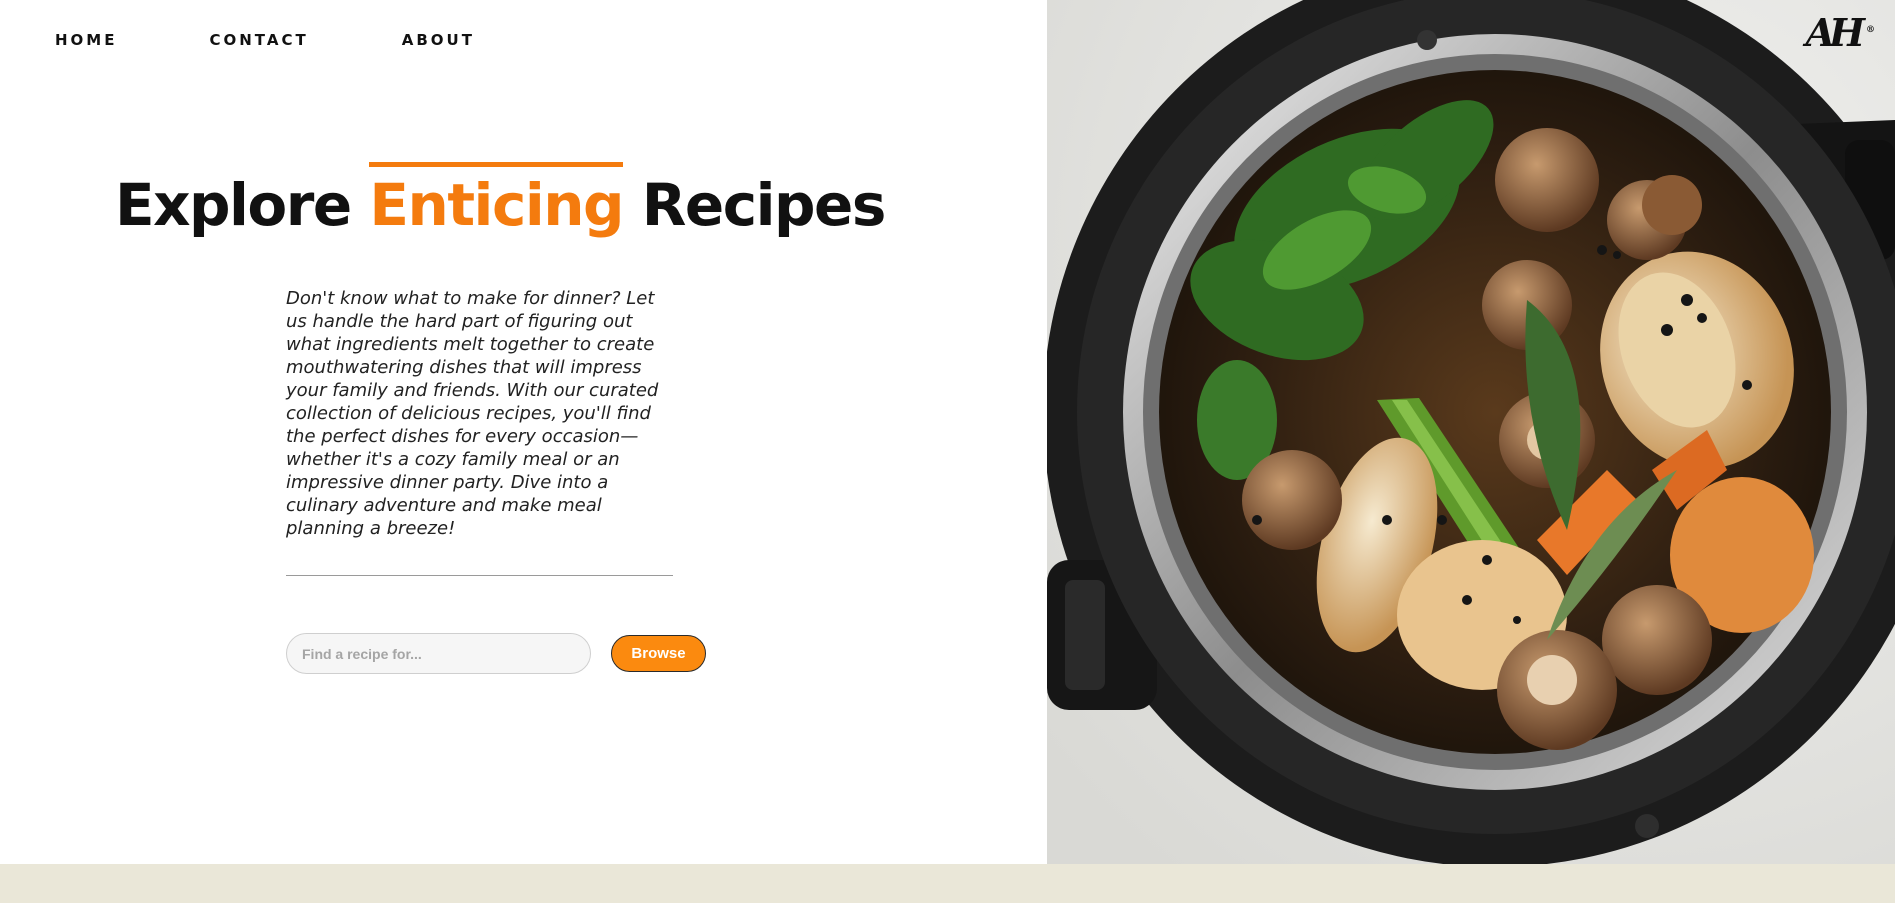 The image size is (1895, 903). What do you see at coordinates (1840, 33) in the screenshot?
I see `brand-logo: AH ®` at bounding box center [1840, 33].